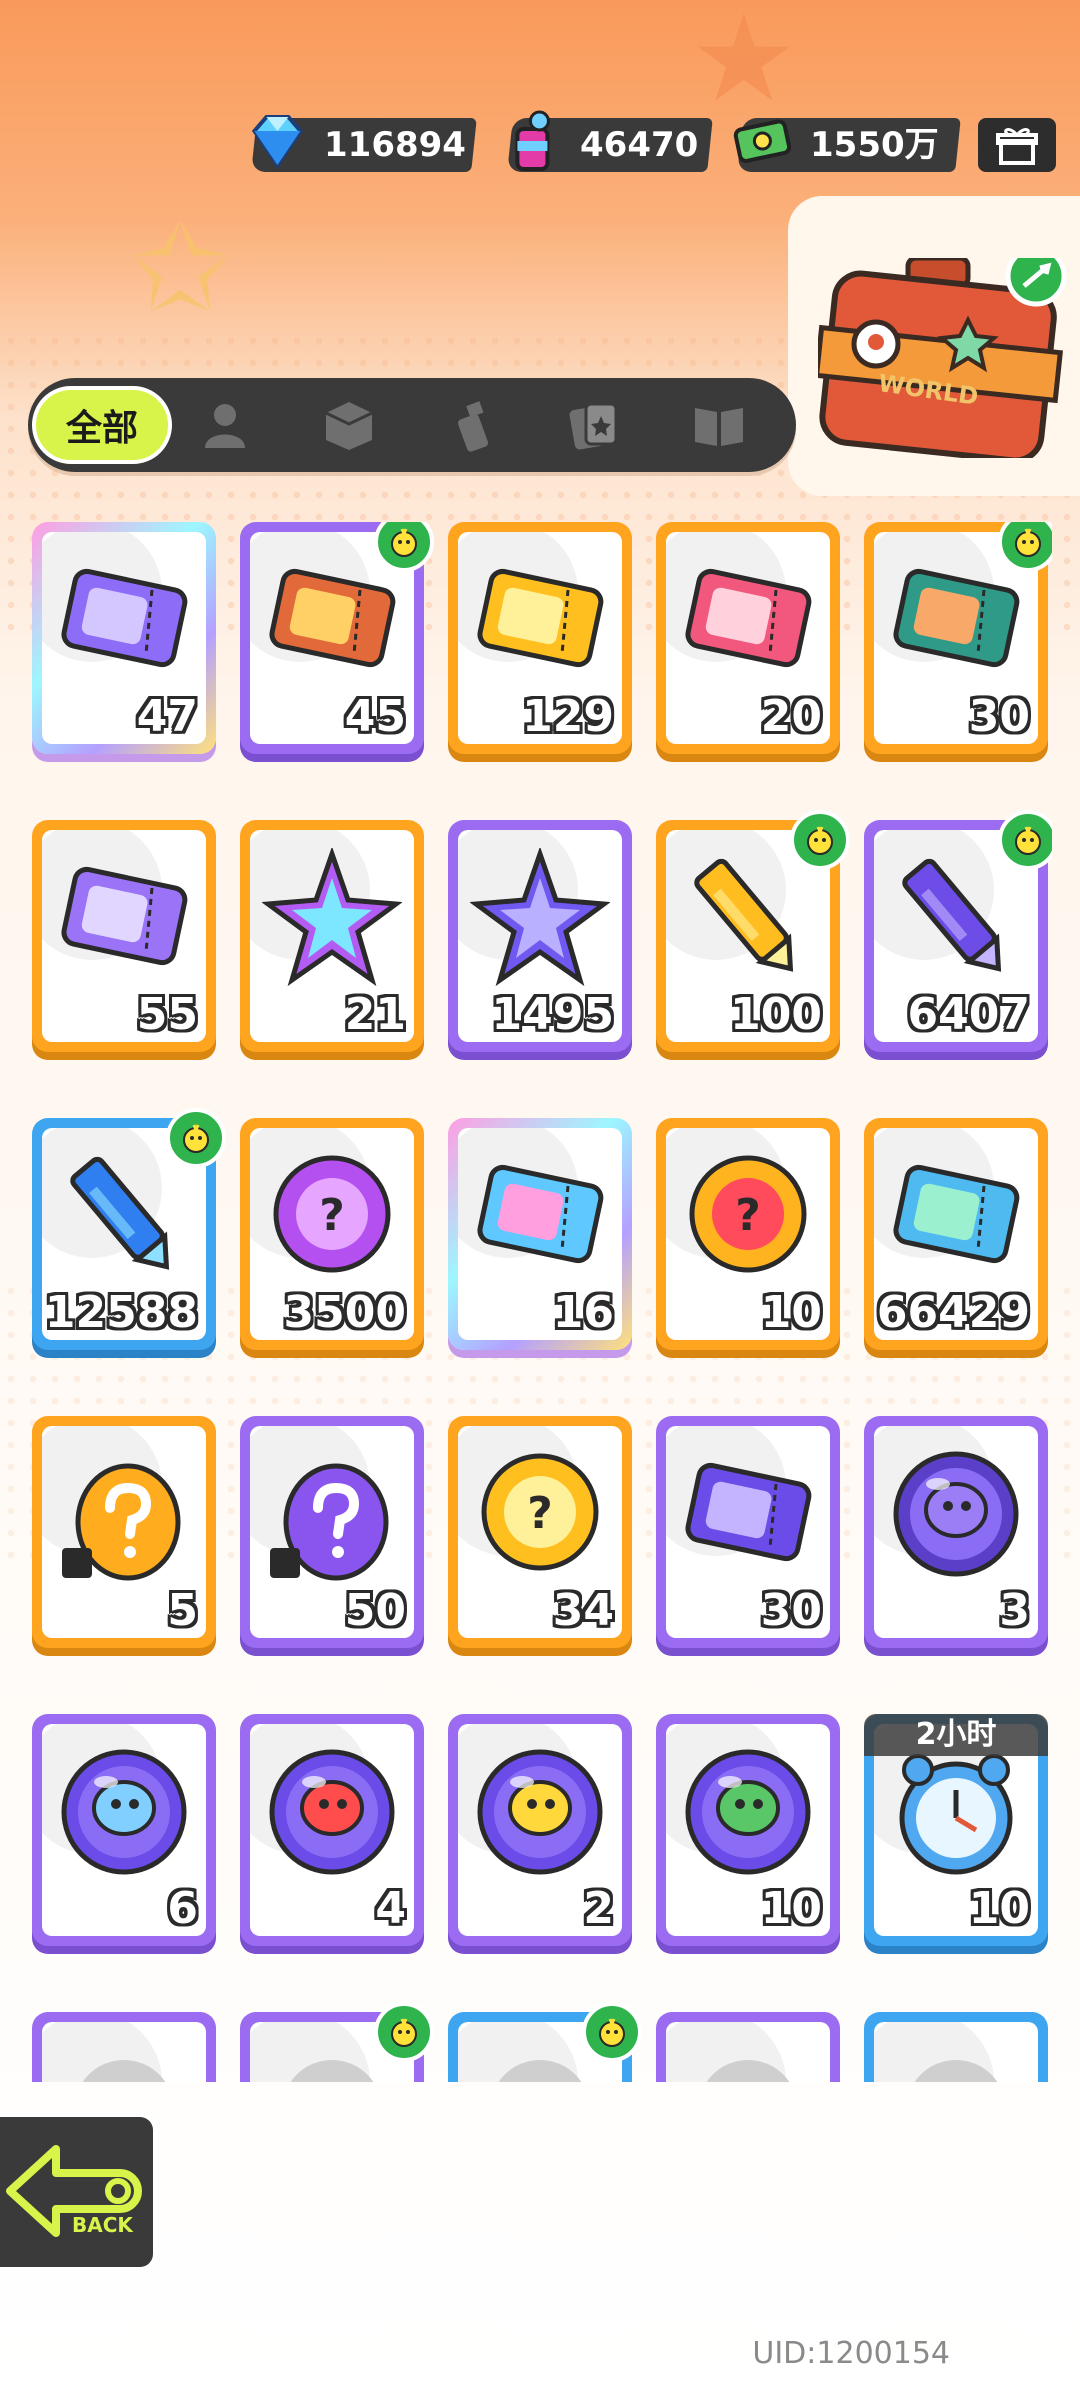 Image resolution: width=1080 pixels, height=2400 pixels. I want to click on inventory-item: 129, so click(540, 638).